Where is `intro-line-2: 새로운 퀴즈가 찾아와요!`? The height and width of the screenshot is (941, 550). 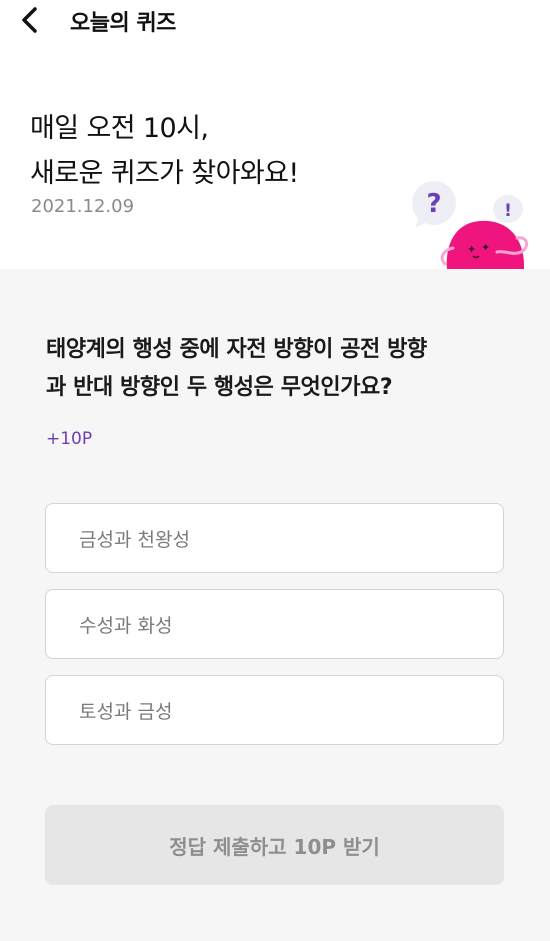 intro-line-2: 새로운 퀴즈가 찾아와요! is located at coordinates (164, 173).